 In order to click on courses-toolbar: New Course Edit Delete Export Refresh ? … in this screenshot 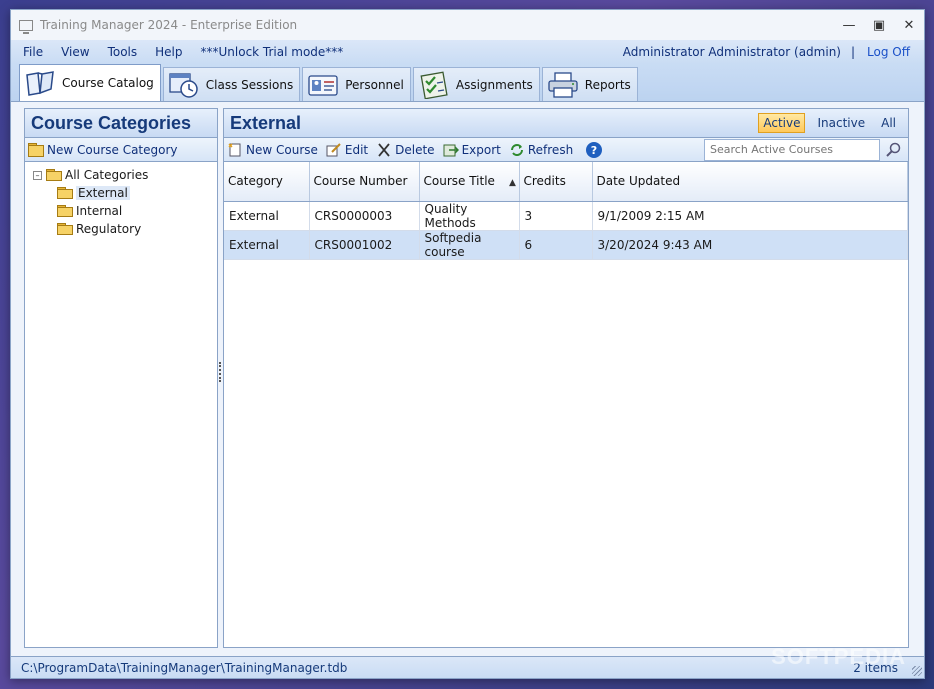, I will do `click(566, 150)`.